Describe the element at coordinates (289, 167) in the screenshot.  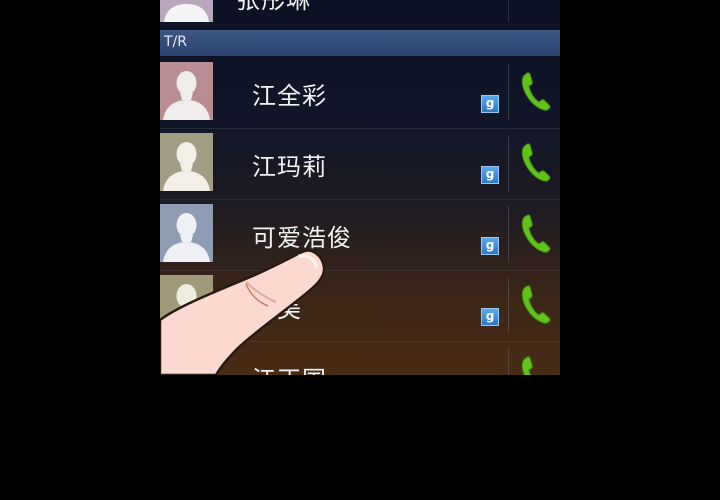
I see `contact-name: 江玛莉` at that location.